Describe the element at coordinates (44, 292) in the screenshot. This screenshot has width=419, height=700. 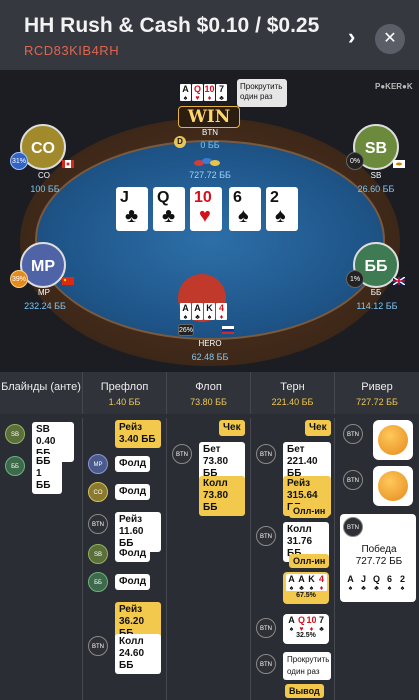
I see `mp-name: MP` at that location.